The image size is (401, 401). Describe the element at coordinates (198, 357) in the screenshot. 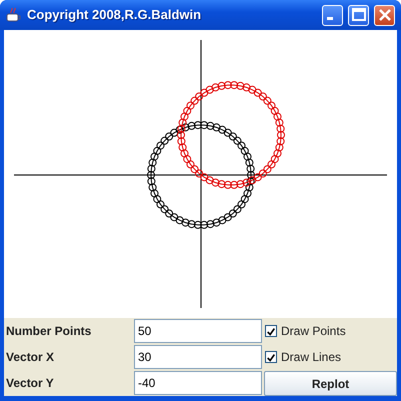

I see `text-field: 30` at that location.